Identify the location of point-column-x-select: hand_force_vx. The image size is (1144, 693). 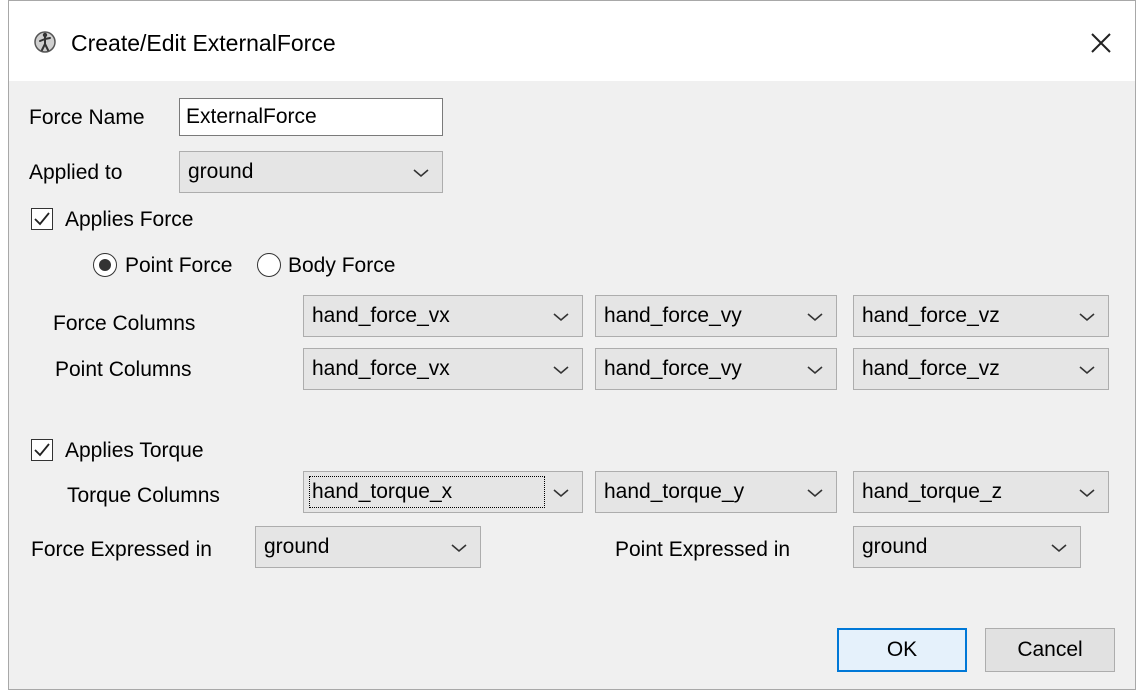
(443, 369).